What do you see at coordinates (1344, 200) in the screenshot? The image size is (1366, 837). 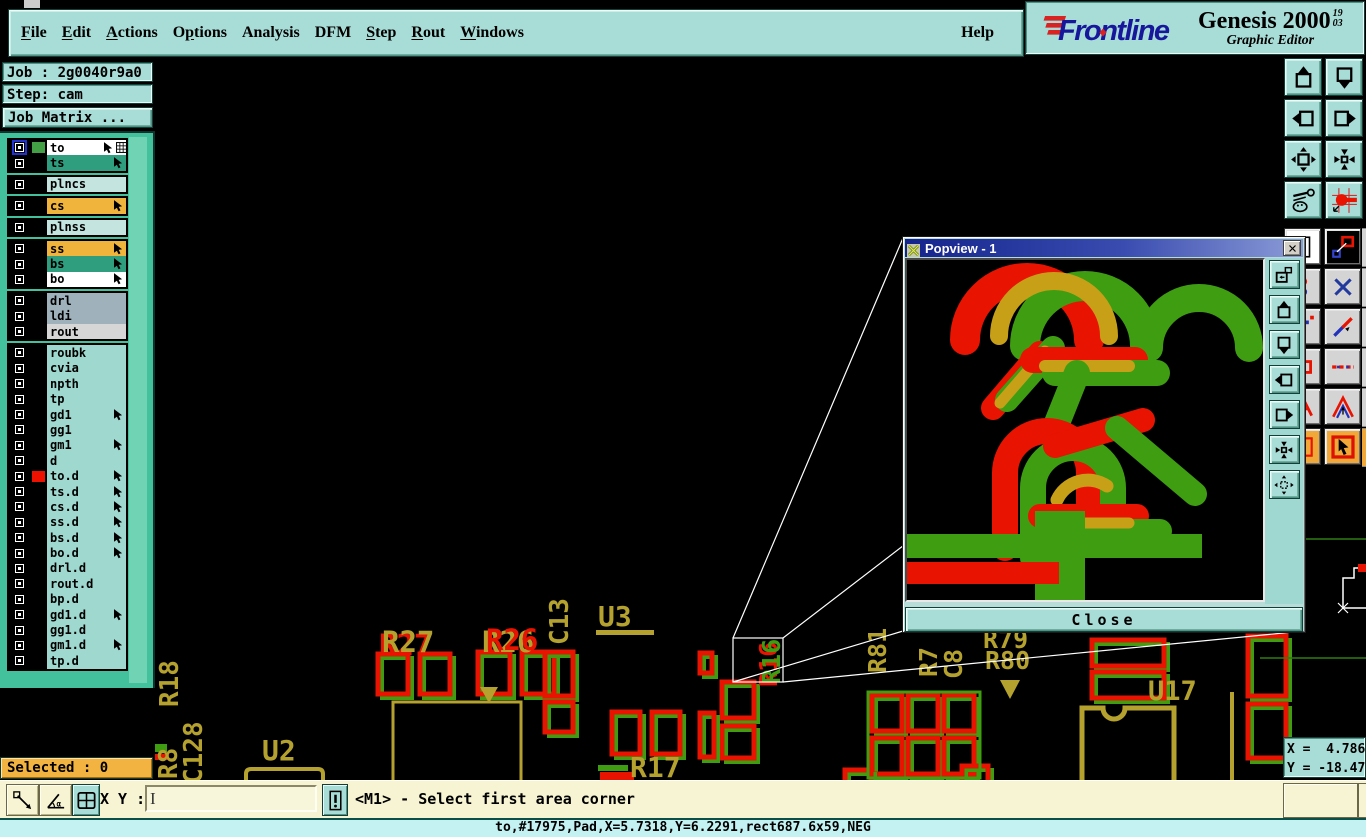 I see `pad-origin-button` at bounding box center [1344, 200].